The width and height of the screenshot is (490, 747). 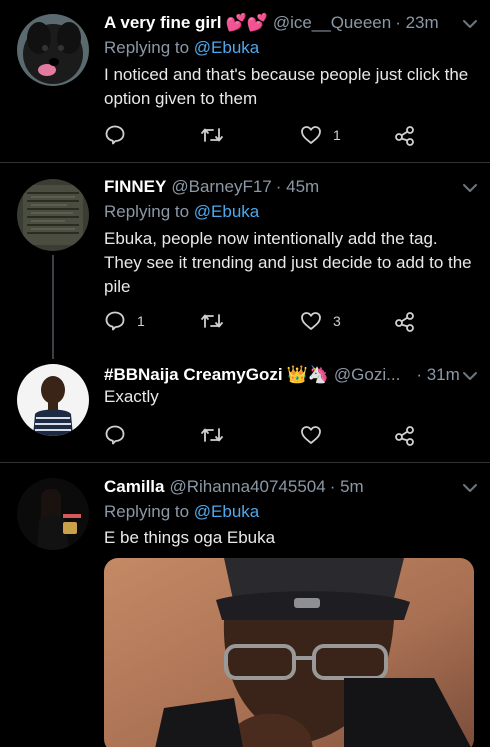 I want to click on reply-button: 1, so click(x=124, y=321).